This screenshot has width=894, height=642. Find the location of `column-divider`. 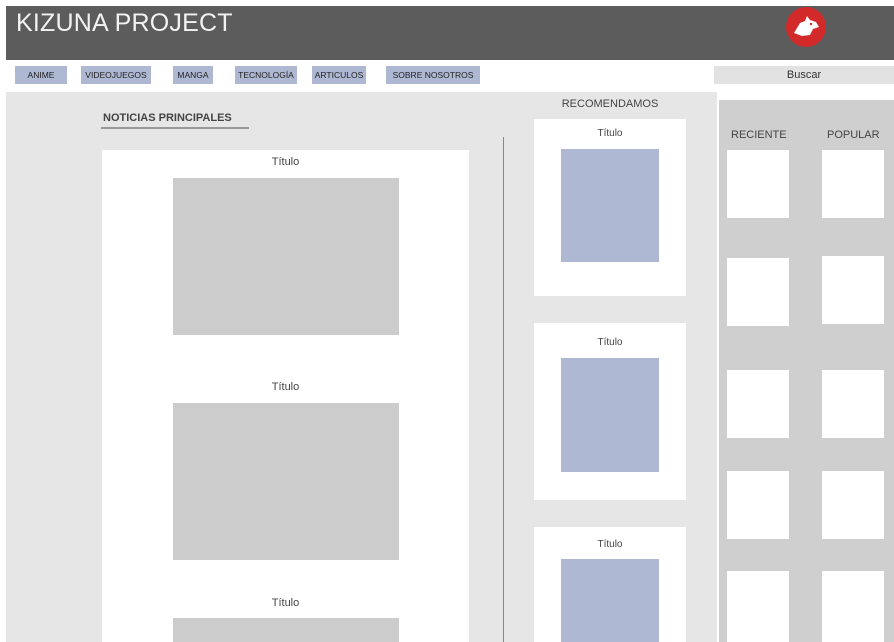

column-divider is located at coordinates (503, 389).